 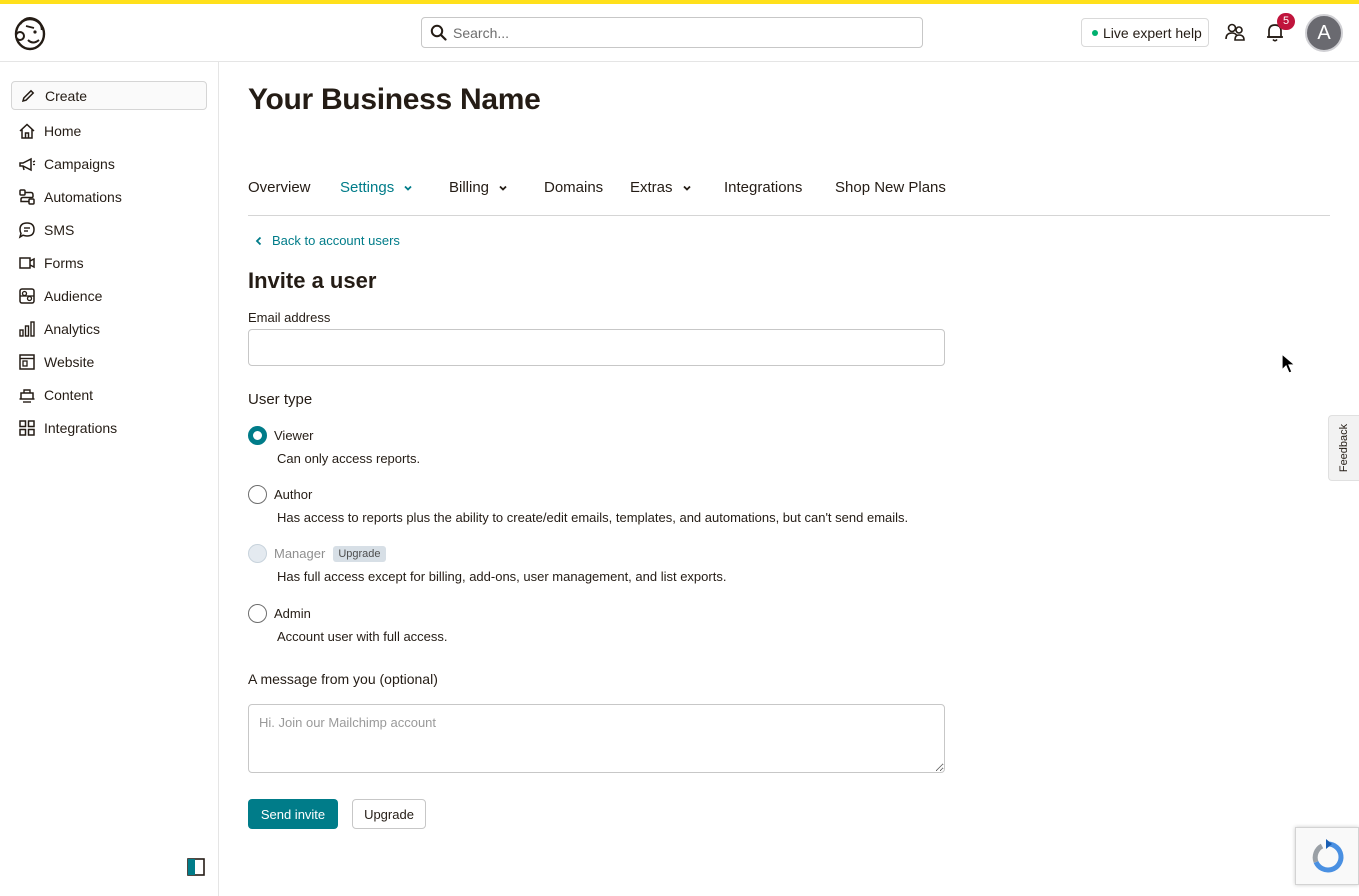 What do you see at coordinates (27, 428) in the screenshot?
I see `integrations-icon` at bounding box center [27, 428].